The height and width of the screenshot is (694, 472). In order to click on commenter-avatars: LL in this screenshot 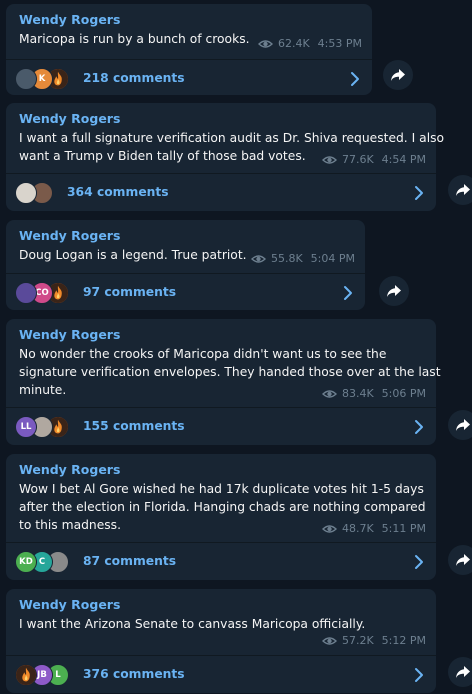, I will do `click(42, 427)`.